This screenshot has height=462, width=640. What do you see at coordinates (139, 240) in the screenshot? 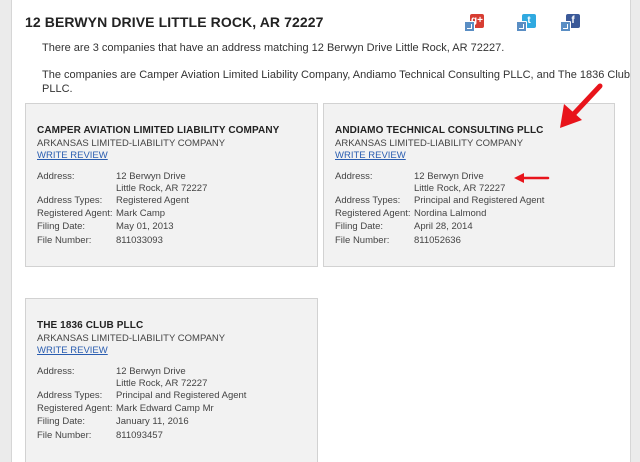
I see `file-number-value: 811033093` at bounding box center [139, 240].